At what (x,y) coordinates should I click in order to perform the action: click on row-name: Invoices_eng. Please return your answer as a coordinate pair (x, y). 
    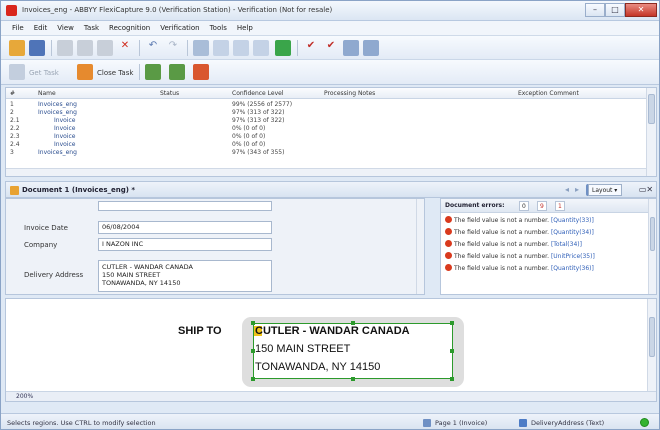
    Looking at the image, I should click on (57, 104).